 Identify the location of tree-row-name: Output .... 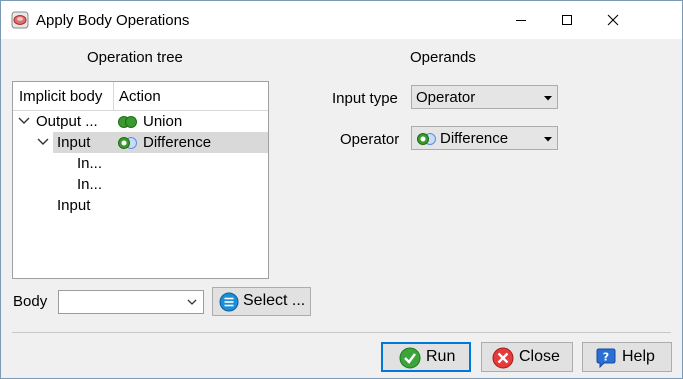
(67, 121).